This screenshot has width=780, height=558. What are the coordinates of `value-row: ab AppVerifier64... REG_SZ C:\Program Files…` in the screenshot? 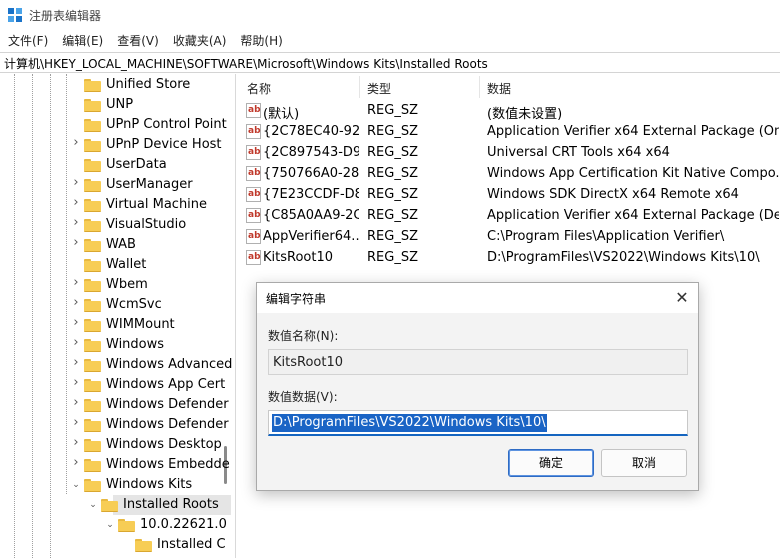 It's located at (509, 236).